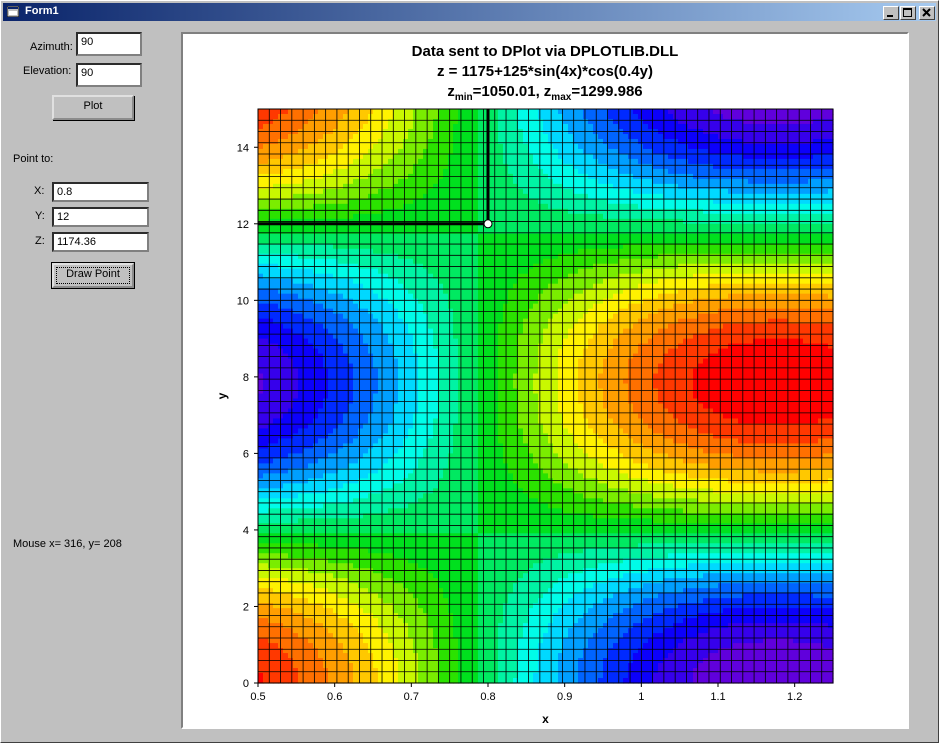 This screenshot has height=743, width=939. Describe the element at coordinates (13, 11) in the screenshot. I see `app-icon` at that location.